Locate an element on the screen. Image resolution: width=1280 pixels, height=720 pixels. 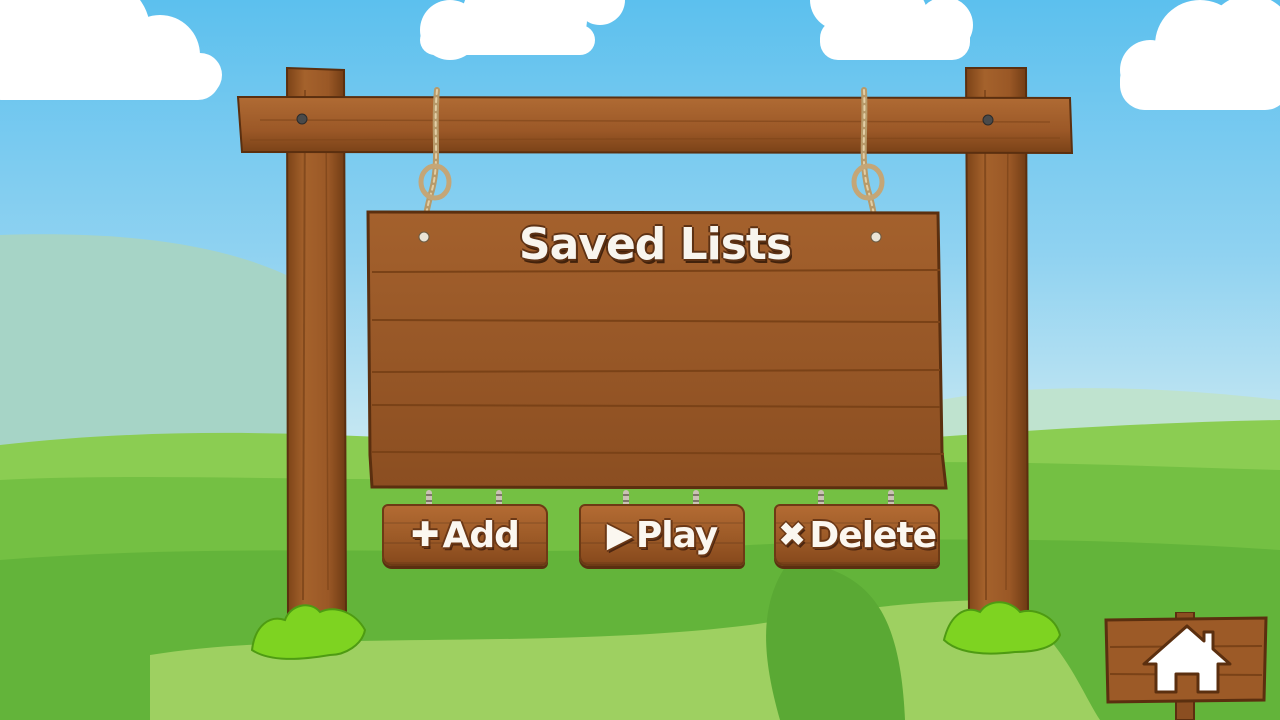
top-beam is located at coordinates (655, 125).